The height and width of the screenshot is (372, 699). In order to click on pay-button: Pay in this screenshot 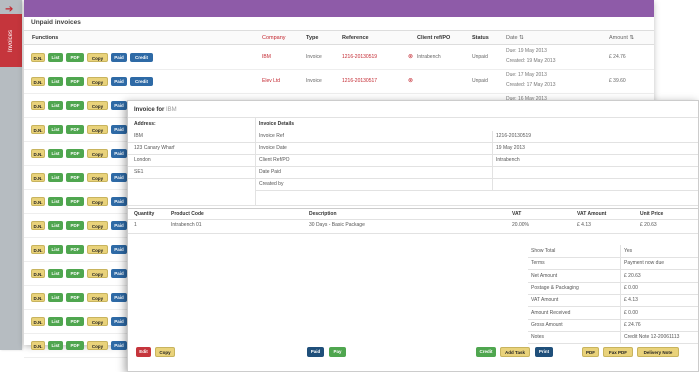, I will do `click(337, 352)`.